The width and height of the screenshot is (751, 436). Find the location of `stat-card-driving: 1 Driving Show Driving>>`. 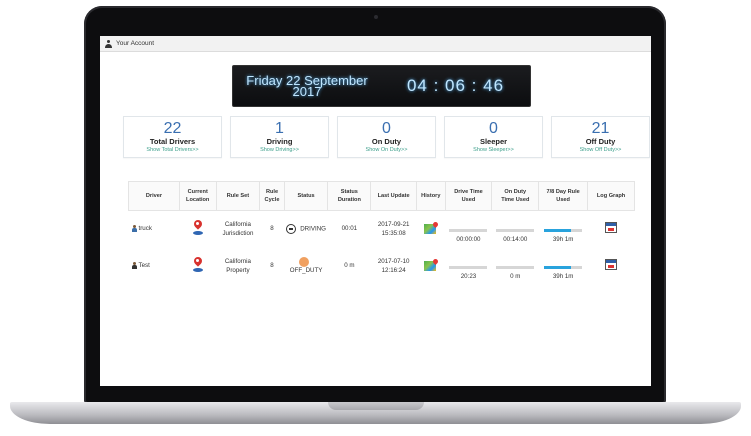

stat-card-driving: 1 Driving Show Driving>> is located at coordinates (279, 137).